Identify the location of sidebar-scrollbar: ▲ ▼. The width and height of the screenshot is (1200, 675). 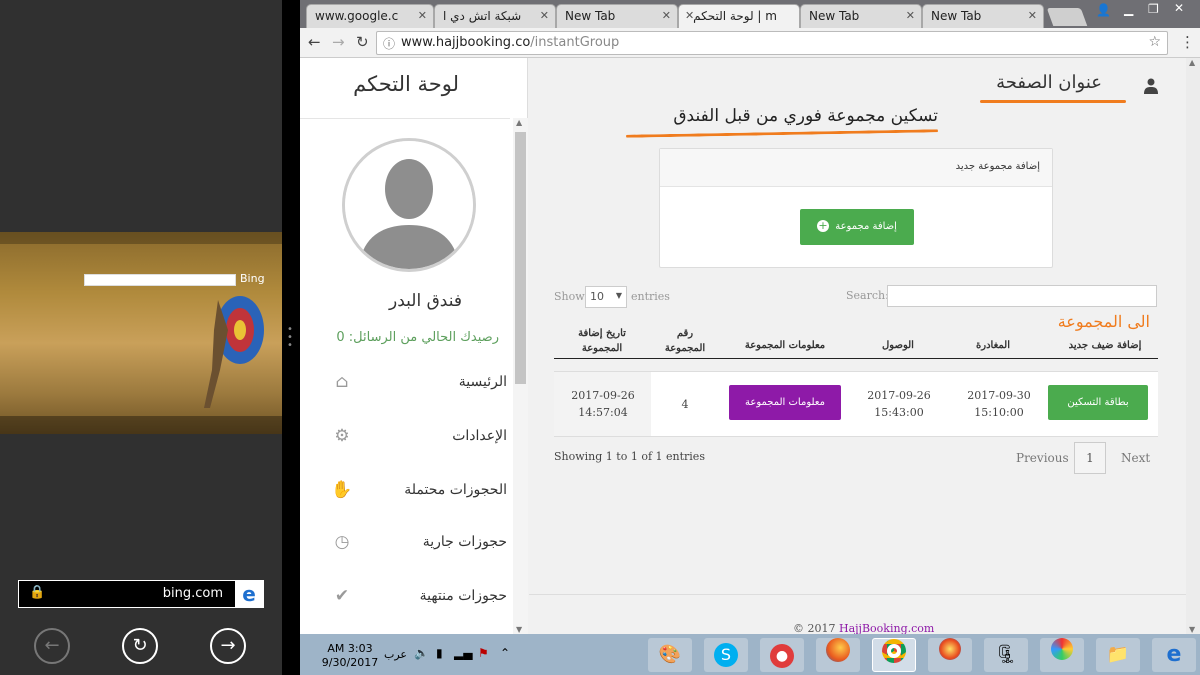
(520, 376).